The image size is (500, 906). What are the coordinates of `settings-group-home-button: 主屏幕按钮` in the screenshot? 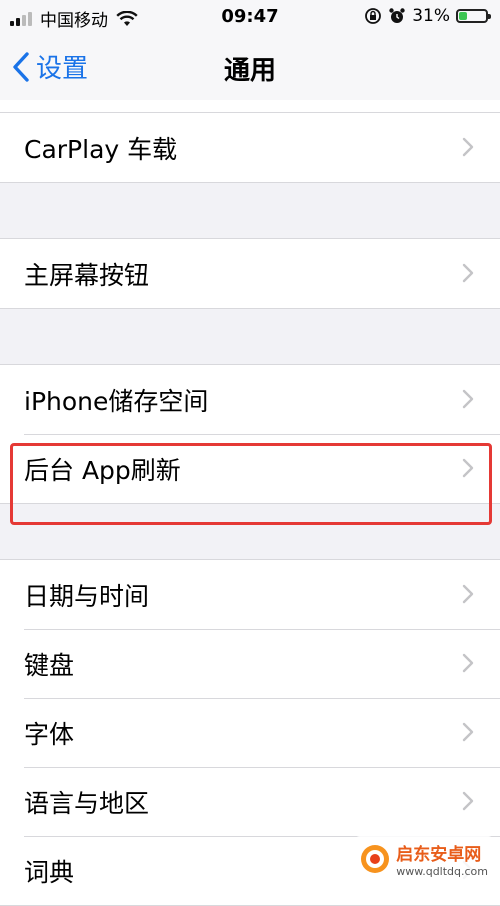 It's located at (250, 273).